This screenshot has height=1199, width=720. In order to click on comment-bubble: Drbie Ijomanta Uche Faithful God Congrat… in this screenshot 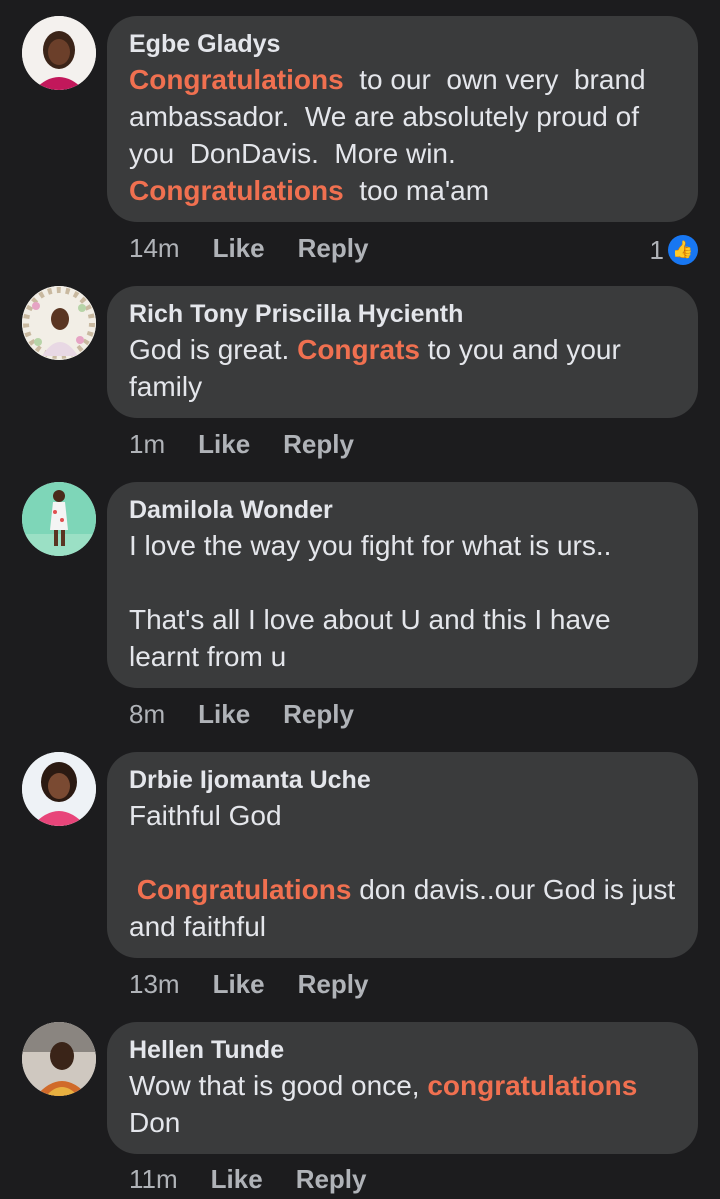, I will do `click(402, 855)`.